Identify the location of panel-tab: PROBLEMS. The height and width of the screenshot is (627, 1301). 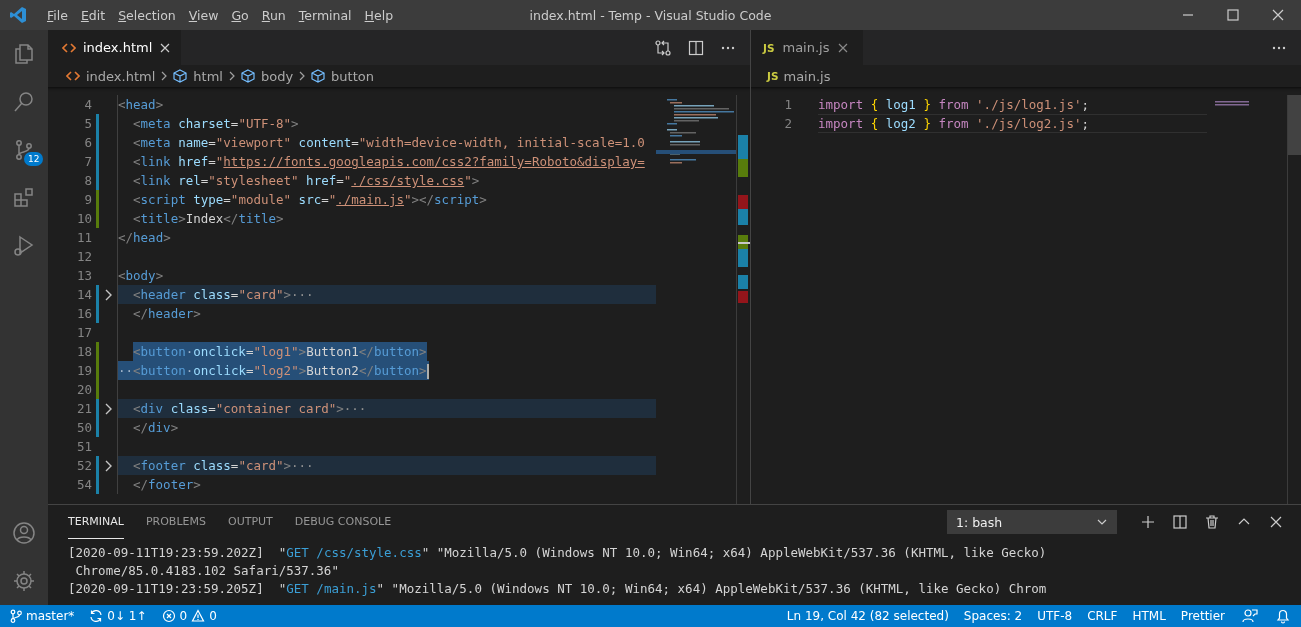
(175, 522).